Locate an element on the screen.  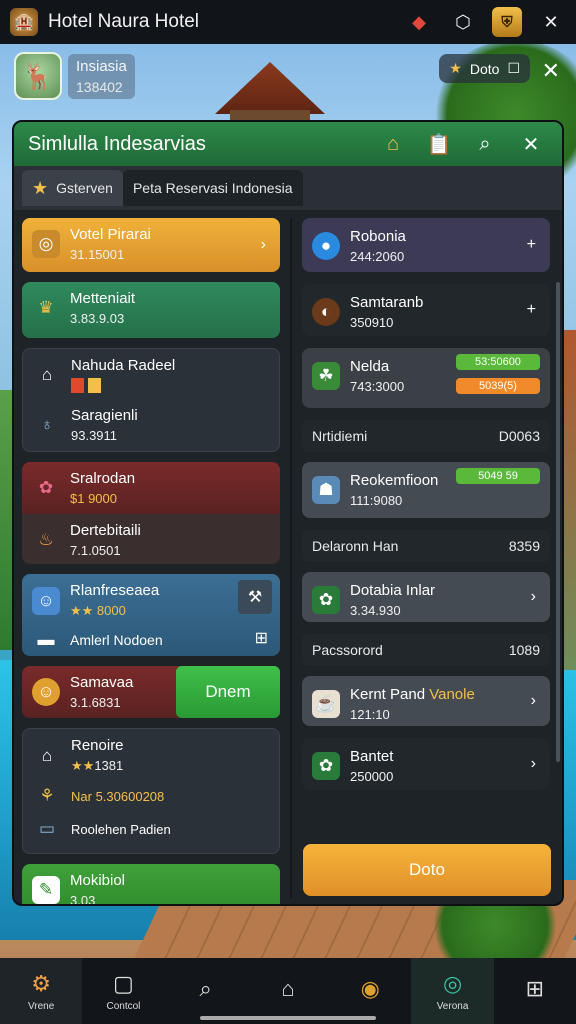
item-title-highlight: Vanole is located at coordinates (452, 694).